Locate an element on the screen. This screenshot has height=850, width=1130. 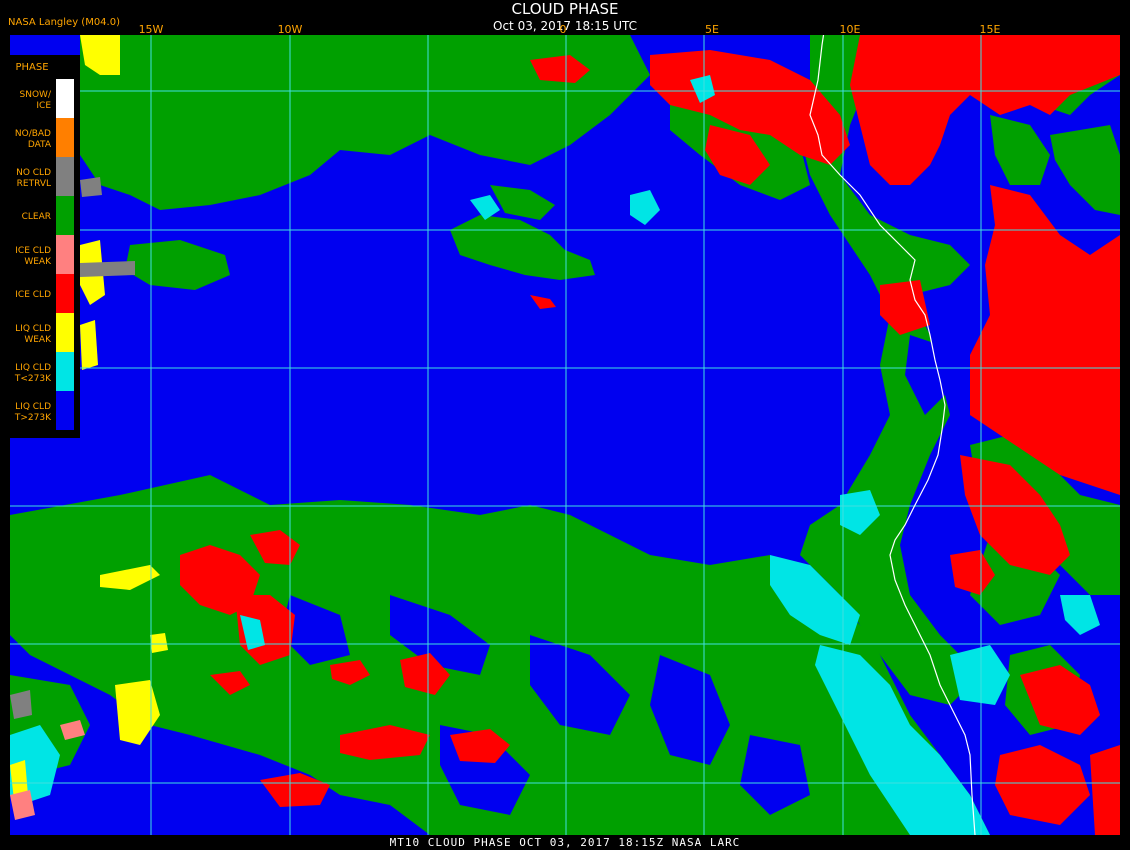
legend-swatch-no-bad-data is located at coordinates (65, 137).